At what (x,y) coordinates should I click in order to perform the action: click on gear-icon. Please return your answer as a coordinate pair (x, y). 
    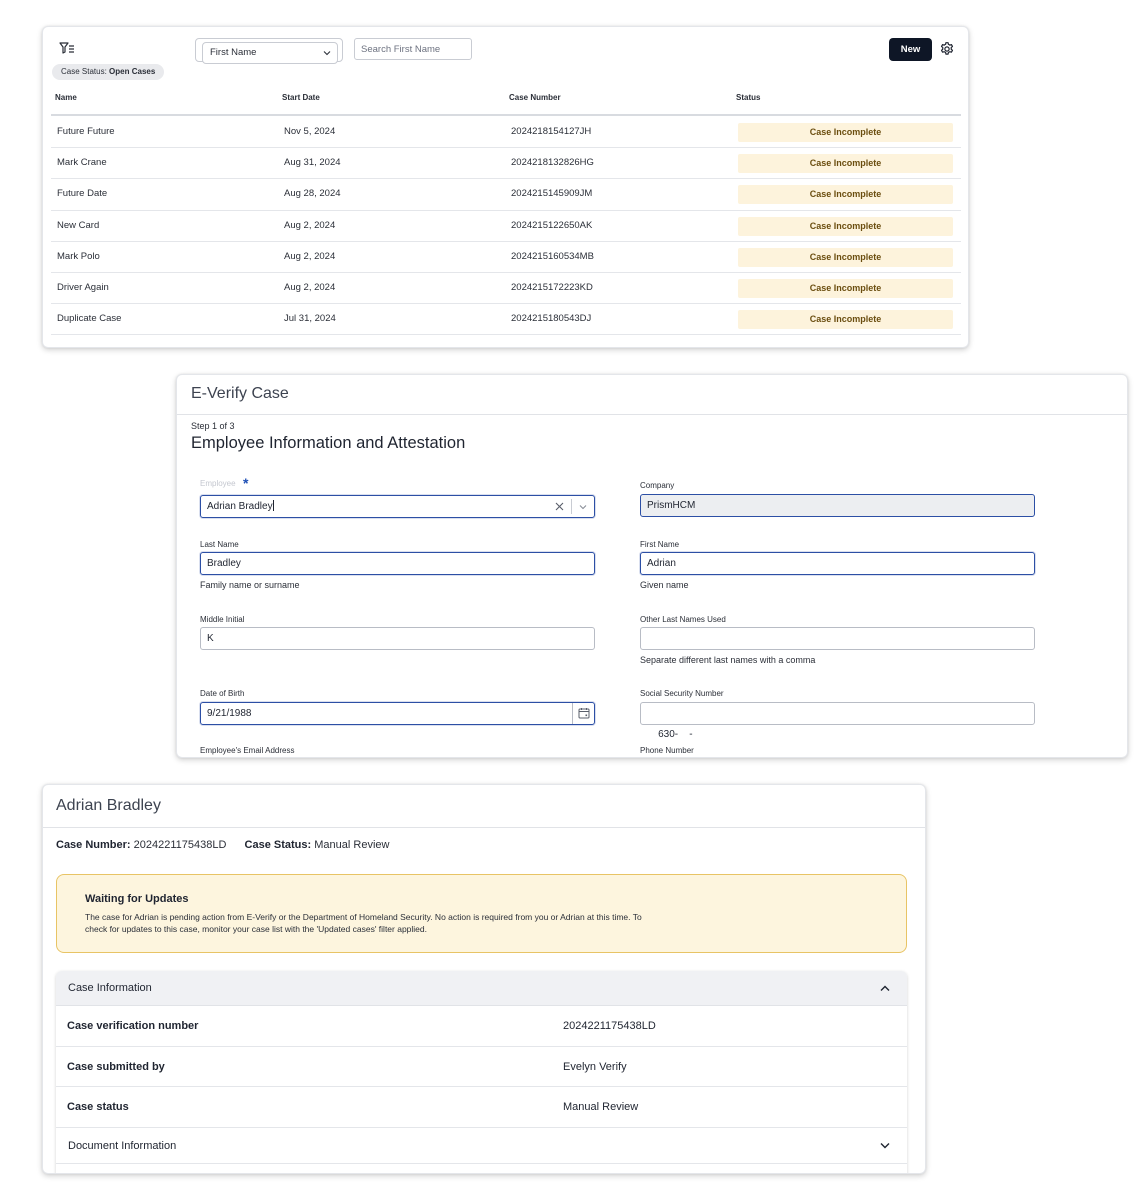
    Looking at the image, I should click on (947, 49).